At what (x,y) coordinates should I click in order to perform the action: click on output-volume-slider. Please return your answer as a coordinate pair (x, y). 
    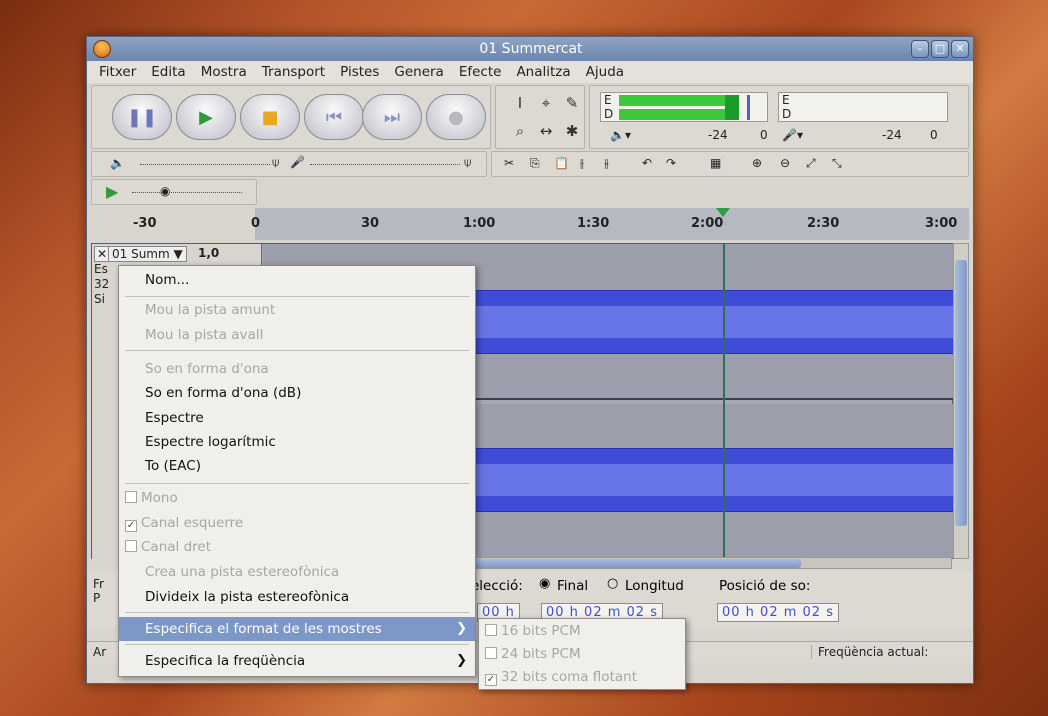
    Looking at the image, I should click on (205, 164).